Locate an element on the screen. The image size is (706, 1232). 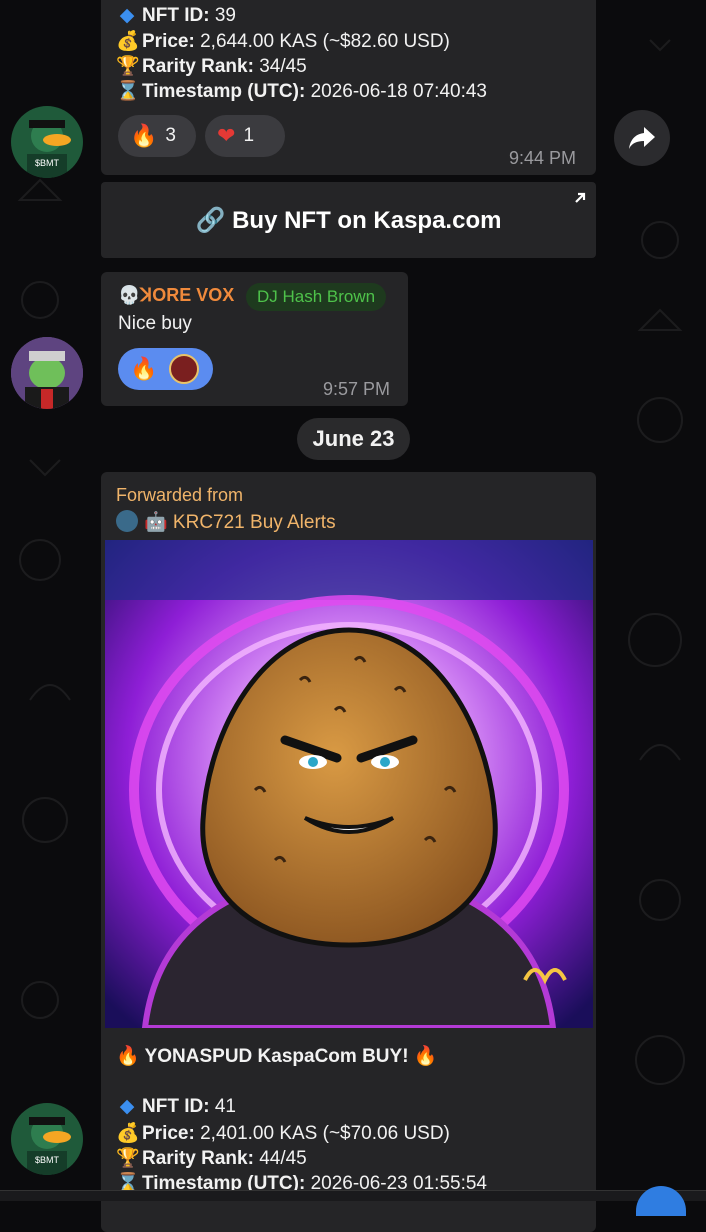
input-bar-edge is located at coordinates (353, 1195).